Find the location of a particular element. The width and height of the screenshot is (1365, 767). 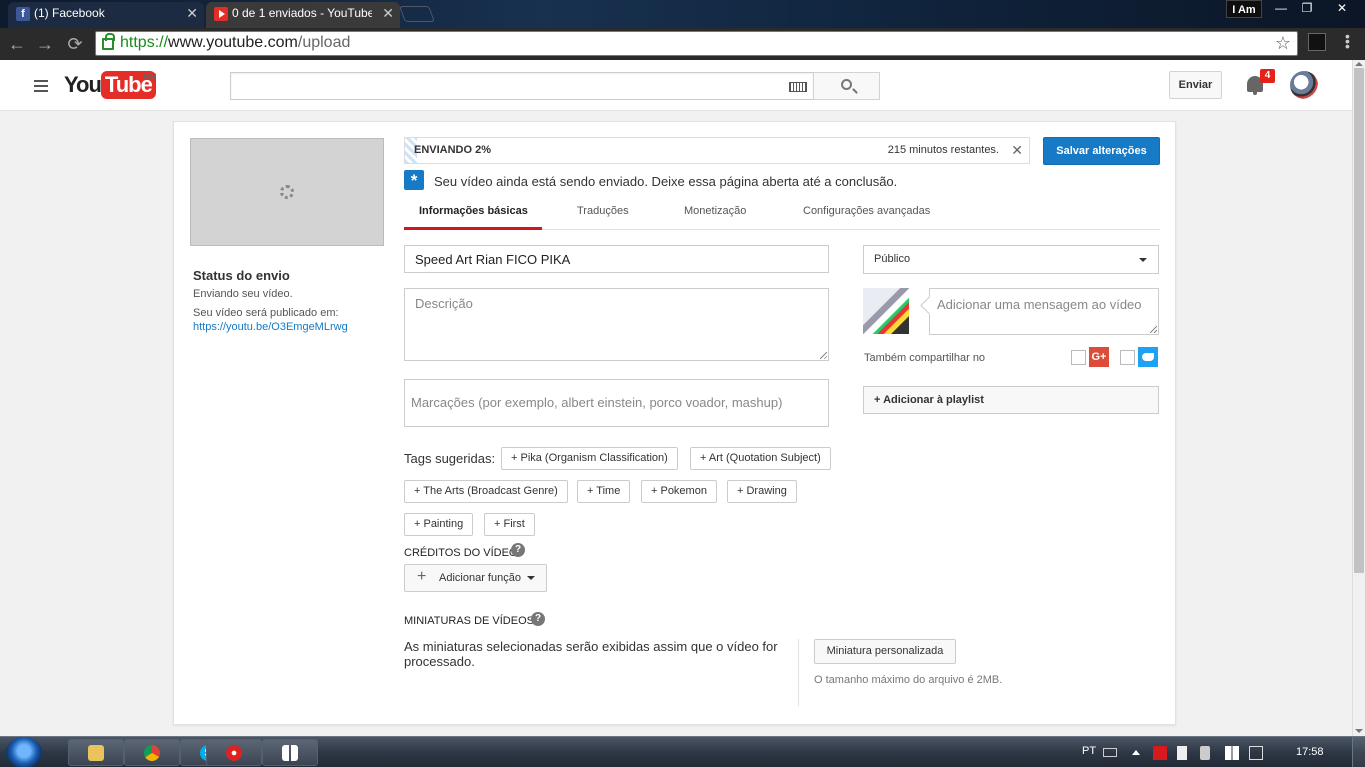

add-to-playlist-button: + Adicionar à playlist is located at coordinates (1011, 400).